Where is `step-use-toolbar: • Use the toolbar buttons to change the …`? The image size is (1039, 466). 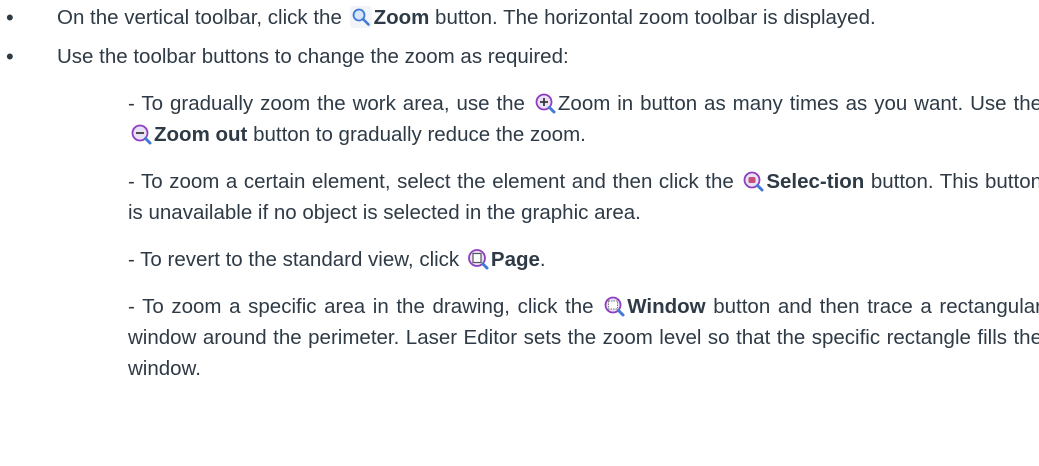 step-use-toolbar: • Use the toolbar buttons to change the … is located at coordinates (513, 56).